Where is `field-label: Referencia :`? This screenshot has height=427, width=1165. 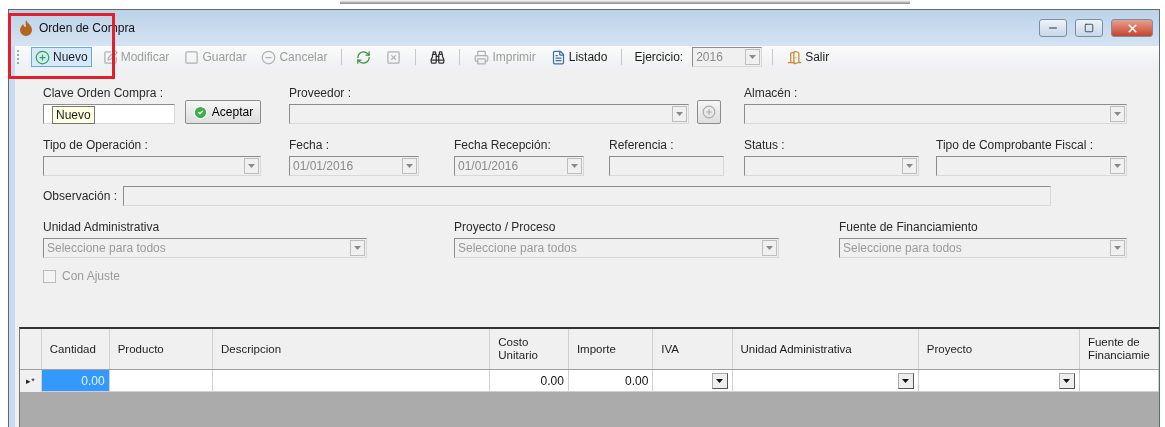 field-label: Referencia : is located at coordinates (642, 145).